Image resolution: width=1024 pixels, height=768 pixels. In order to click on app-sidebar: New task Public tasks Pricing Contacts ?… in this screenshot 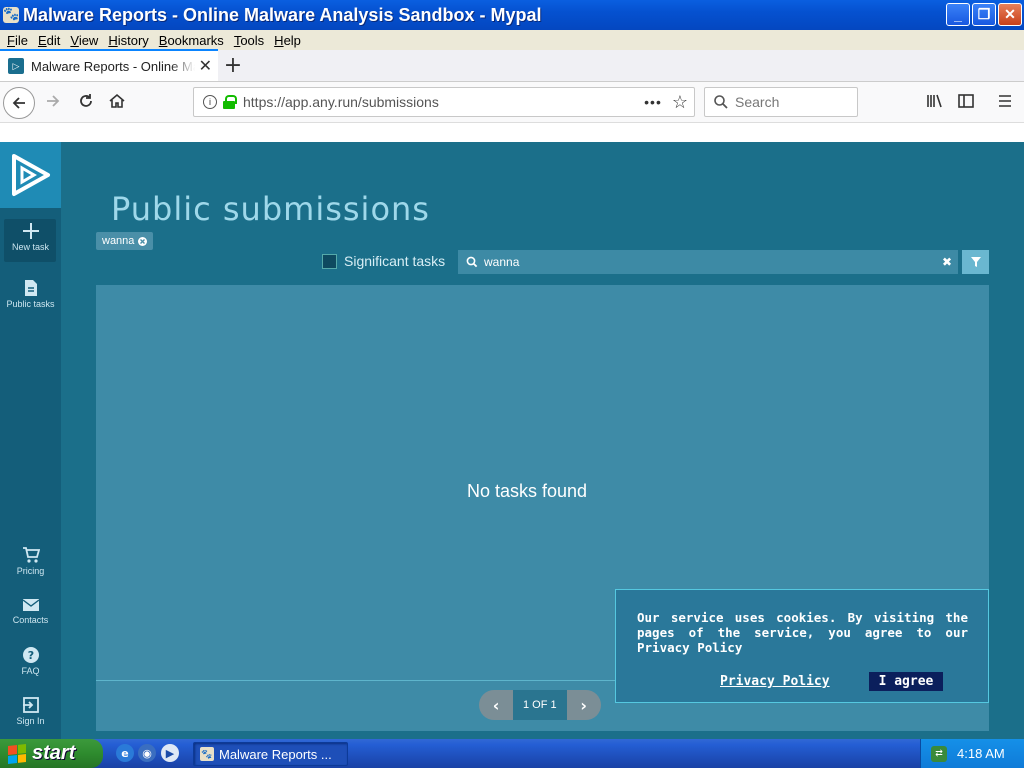, I will do `click(30, 440)`.